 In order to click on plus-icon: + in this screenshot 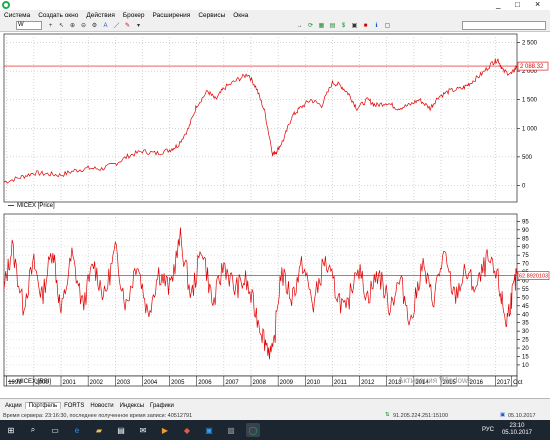, I will do `click(50, 25)`.